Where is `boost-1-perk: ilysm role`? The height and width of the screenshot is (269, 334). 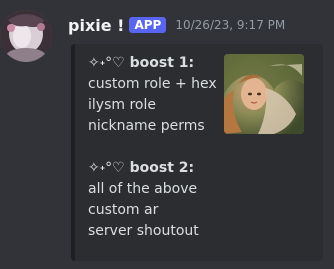 boost-1-perk: ilysm role is located at coordinates (122, 105).